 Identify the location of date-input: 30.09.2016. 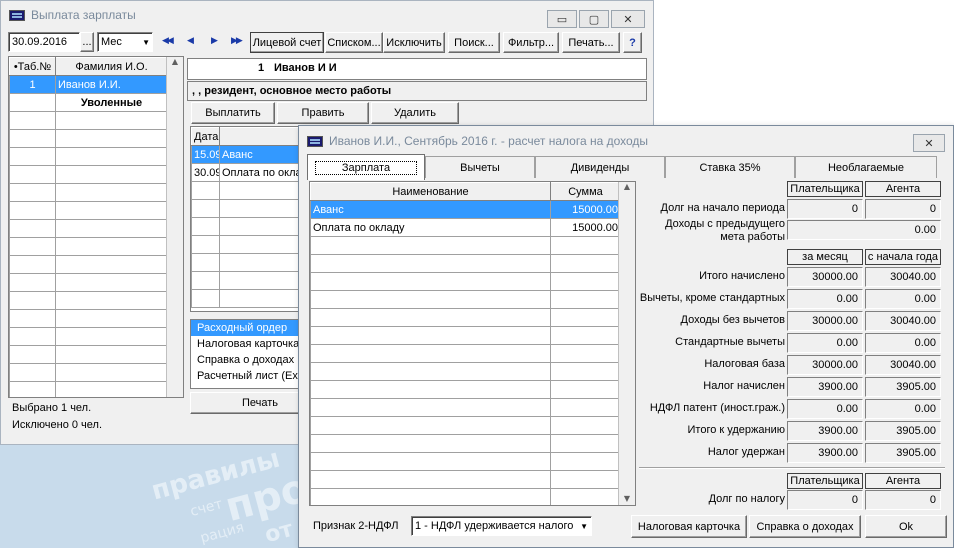
(44, 42).